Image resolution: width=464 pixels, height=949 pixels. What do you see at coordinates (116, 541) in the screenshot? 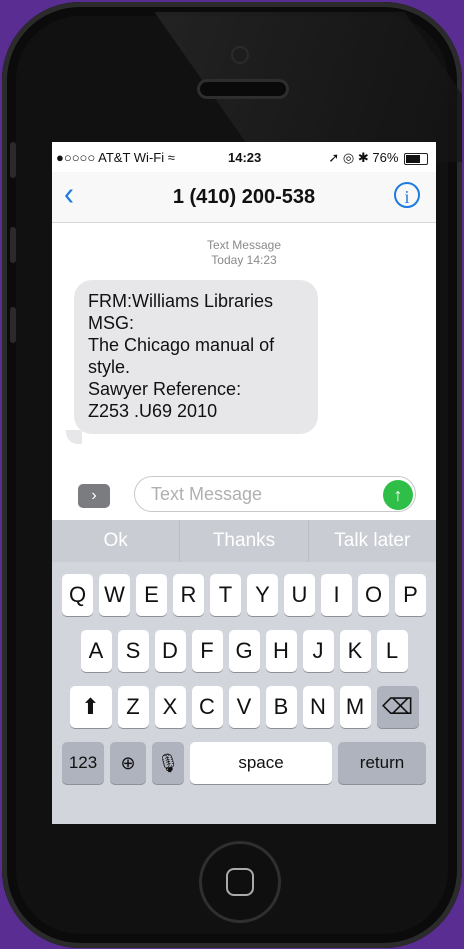
I see `suggestion-ok: Ok` at bounding box center [116, 541].